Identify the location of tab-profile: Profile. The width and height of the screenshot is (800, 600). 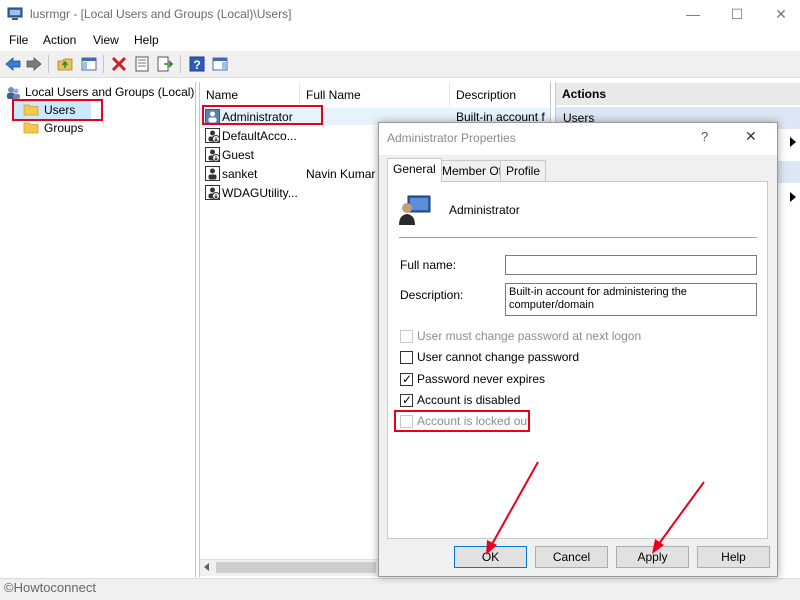
(523, 170).